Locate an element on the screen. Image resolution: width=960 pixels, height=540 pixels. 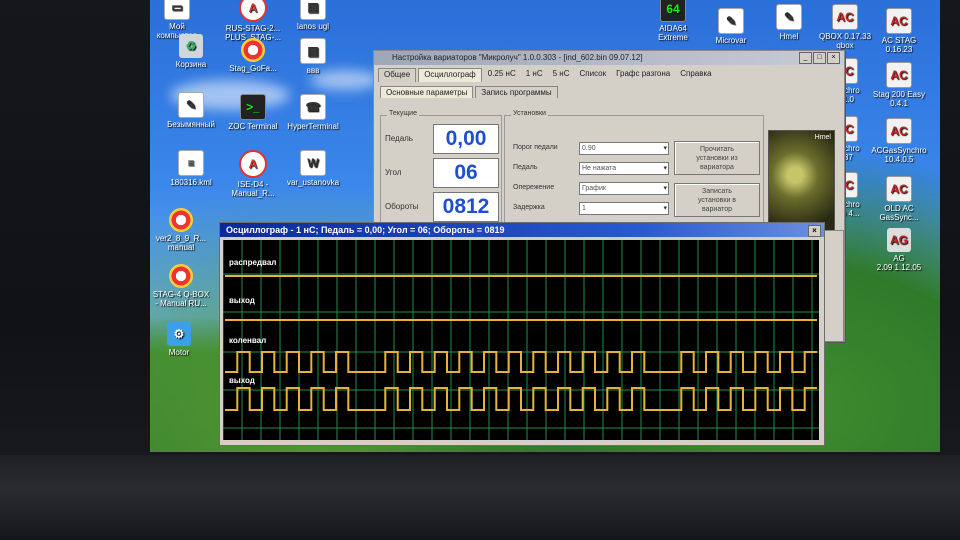
desktop-icon: ▤ lanos ugl is located at coordinates (313, 15).